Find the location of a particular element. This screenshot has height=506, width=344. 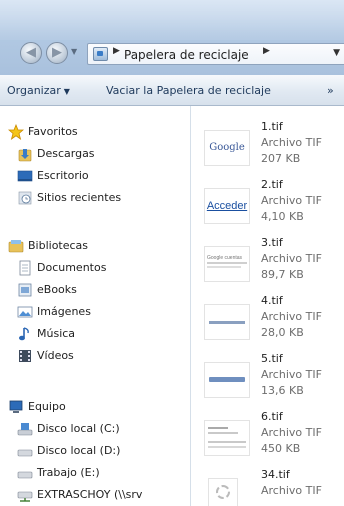

organize-button: Organizar ▼ is located at coordinates (38, 90).